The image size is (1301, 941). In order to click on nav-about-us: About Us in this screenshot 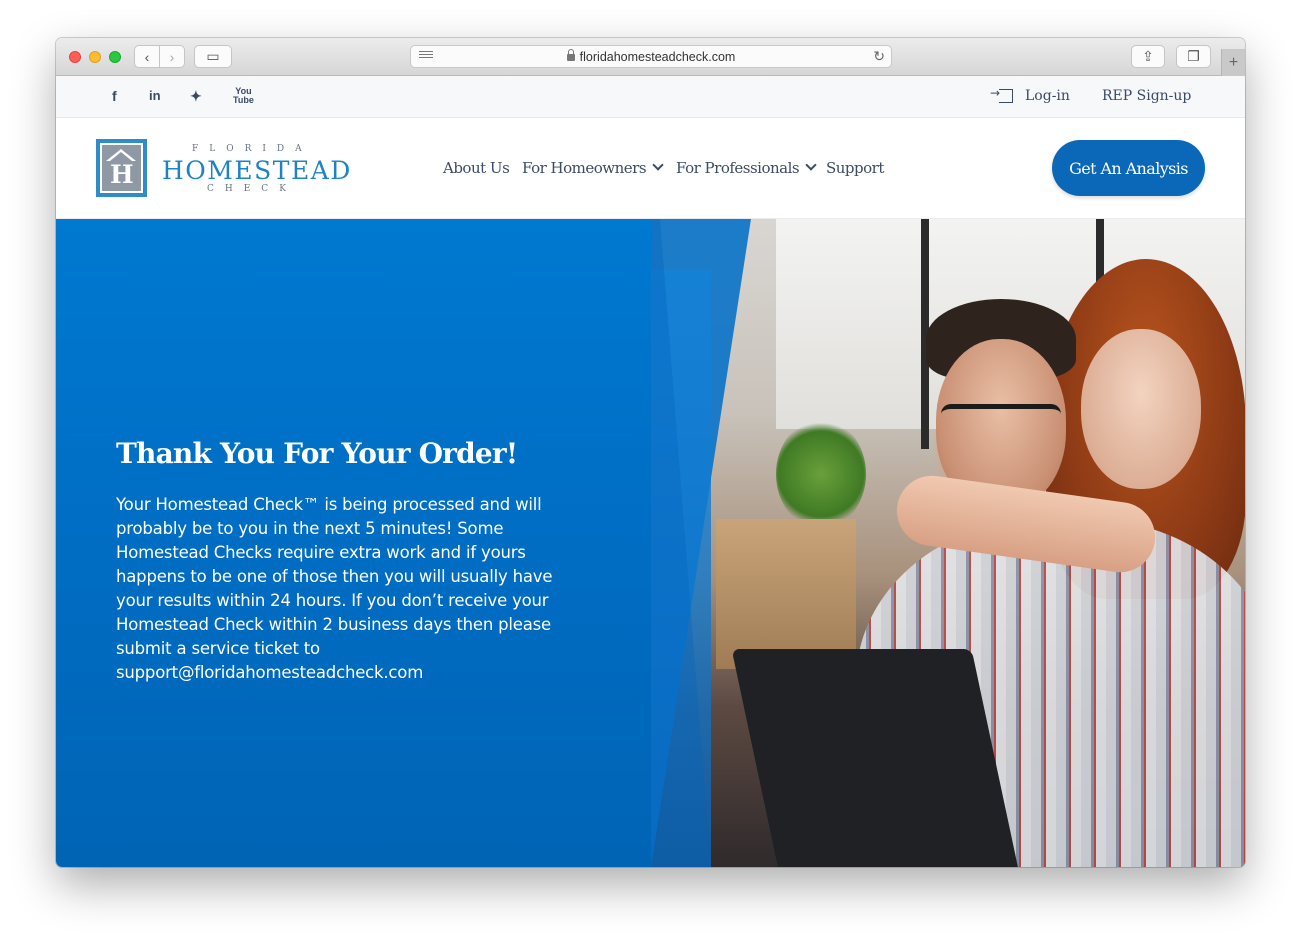, I will do `click(476, 168)`.